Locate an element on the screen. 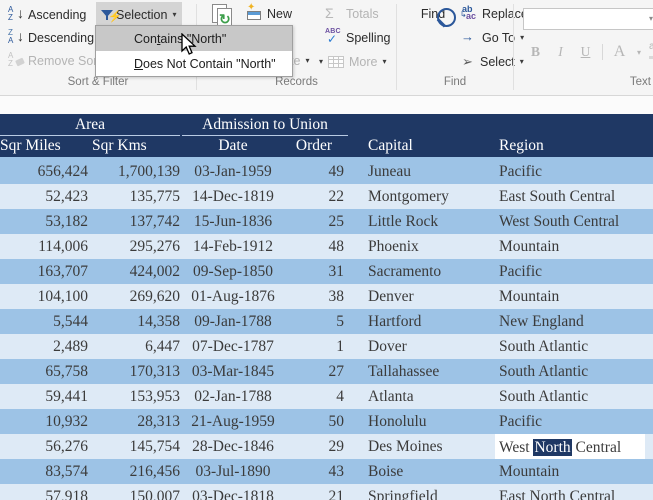 The image size is (653, 500). cell-order: 48 is located at coordinates (314, 246).